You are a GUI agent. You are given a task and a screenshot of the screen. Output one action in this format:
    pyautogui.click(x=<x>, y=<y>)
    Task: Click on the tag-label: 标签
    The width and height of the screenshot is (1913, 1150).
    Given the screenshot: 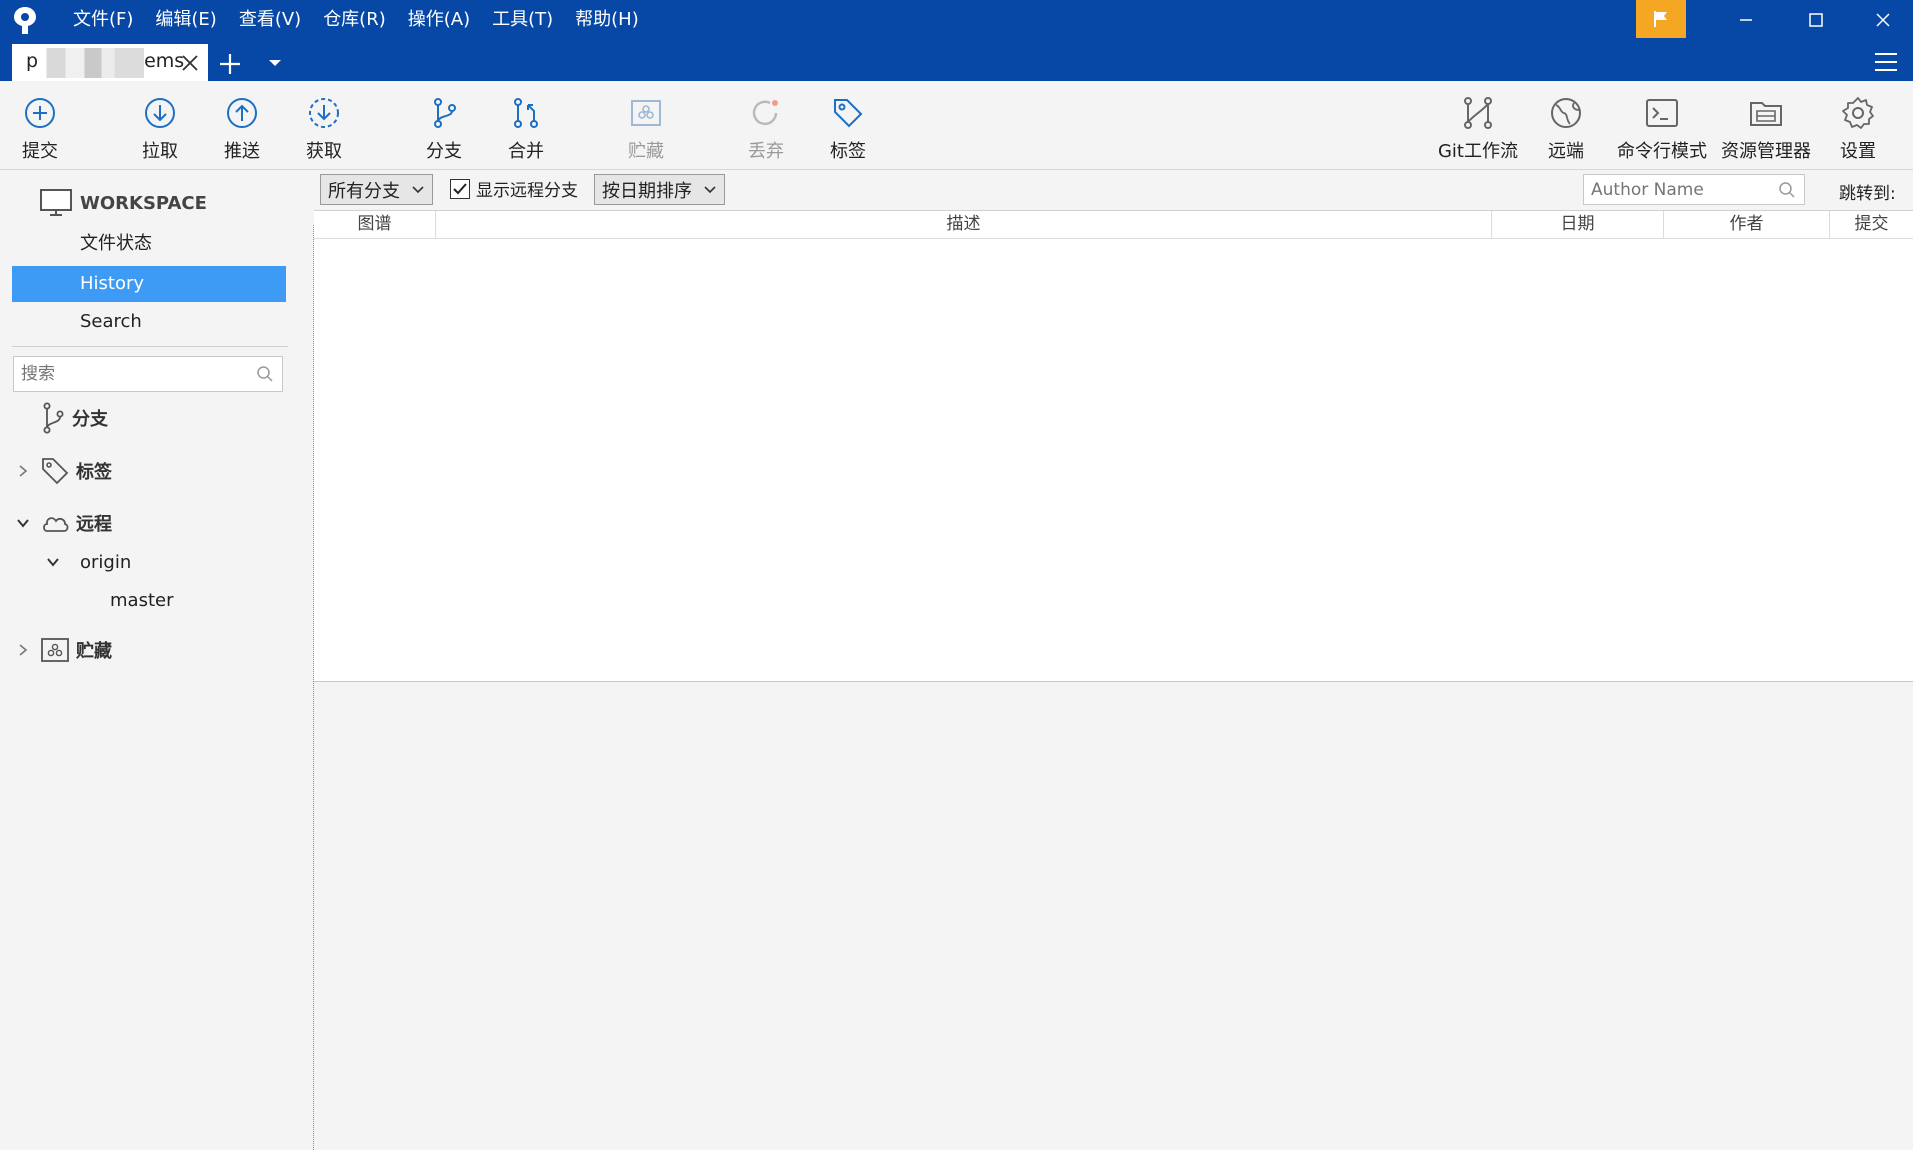 What is the action you would take?
    pyautogui.click(x=848, y=151)
    